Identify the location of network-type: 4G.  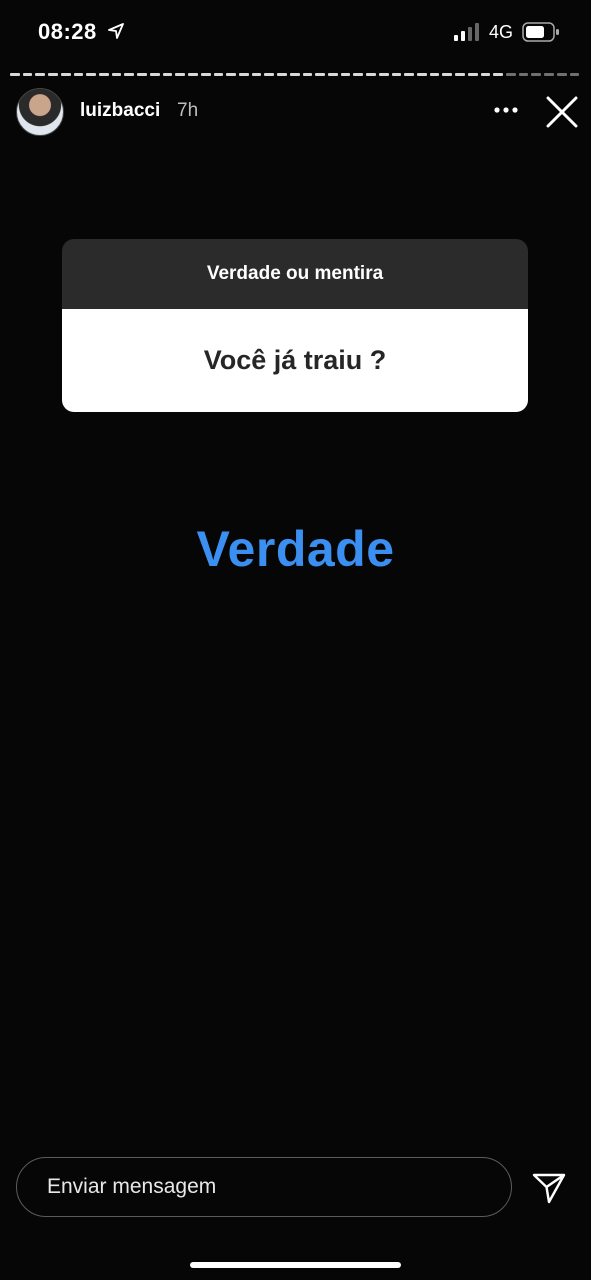
(501, 32).